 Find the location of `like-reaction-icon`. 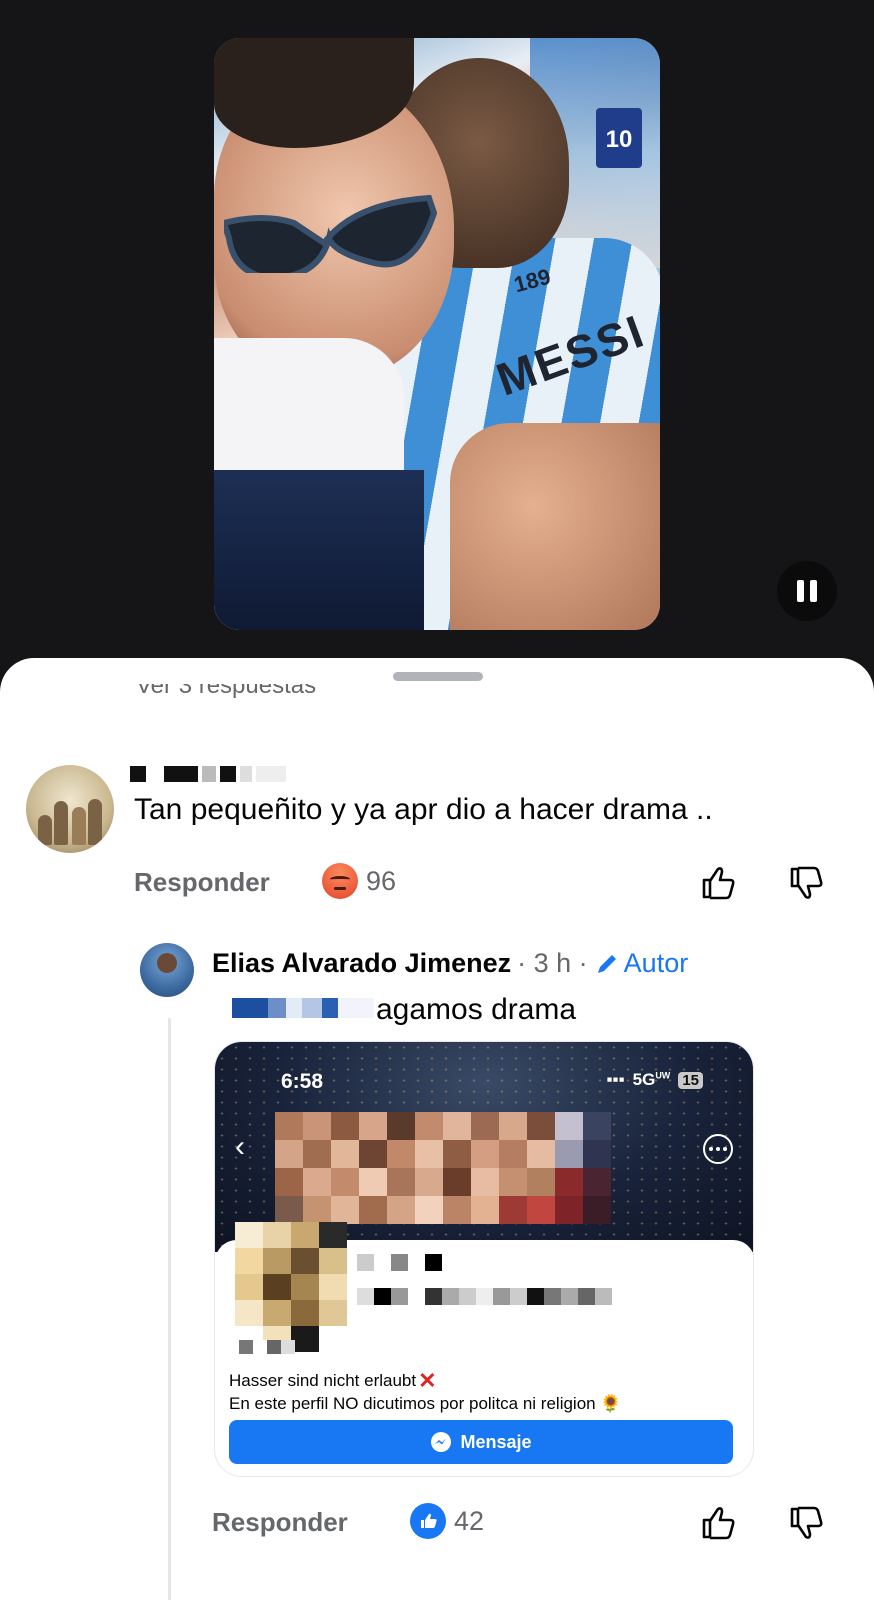

like-reaction-icon is located at coordinates (428, 1521).